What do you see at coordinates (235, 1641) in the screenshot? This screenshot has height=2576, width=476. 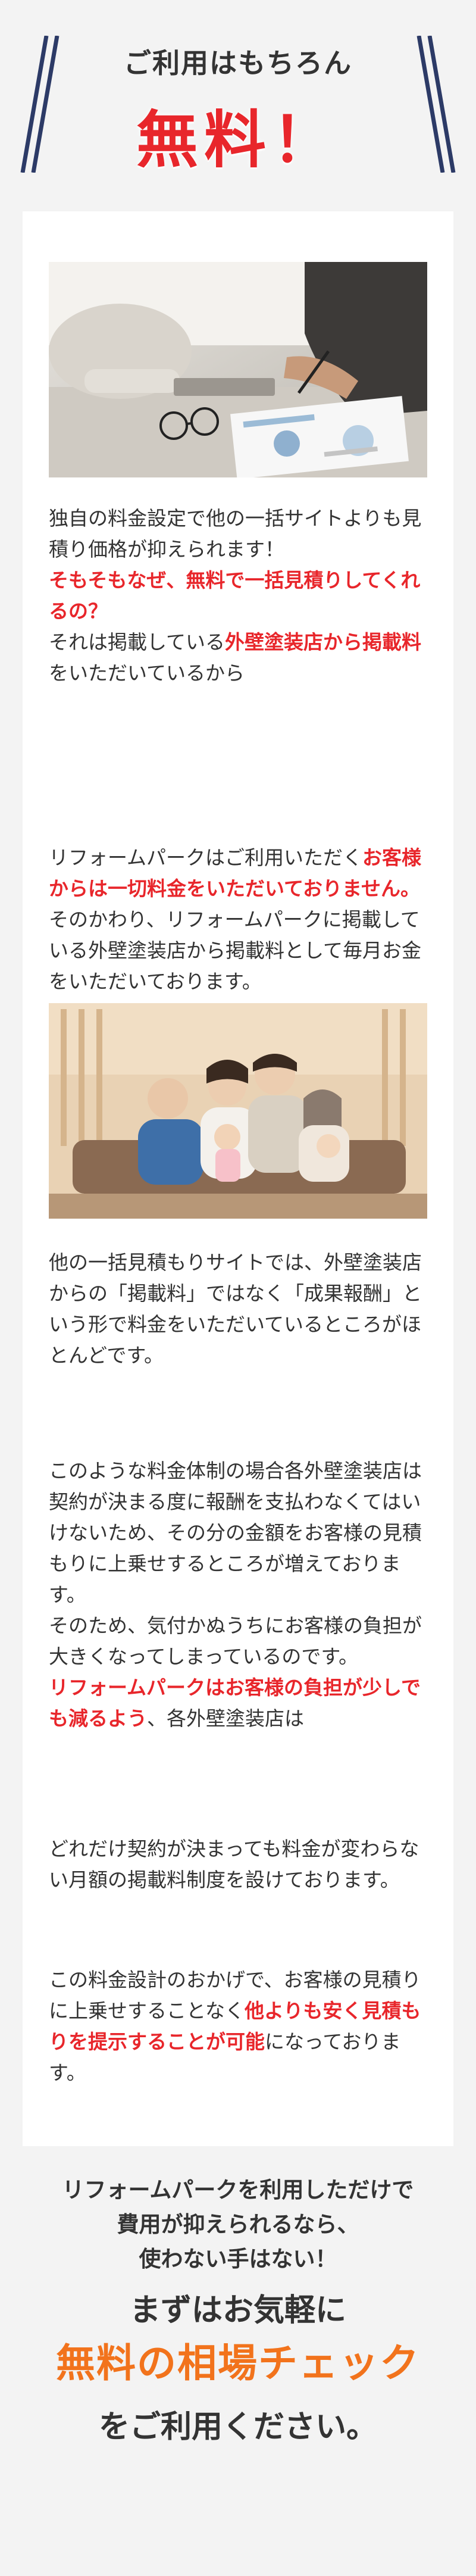 I see `burden-paragraph: そのため、気付かぬうちにお客様の負担が大きくなってしまっているのです。` at bounding box center [235, 1641].